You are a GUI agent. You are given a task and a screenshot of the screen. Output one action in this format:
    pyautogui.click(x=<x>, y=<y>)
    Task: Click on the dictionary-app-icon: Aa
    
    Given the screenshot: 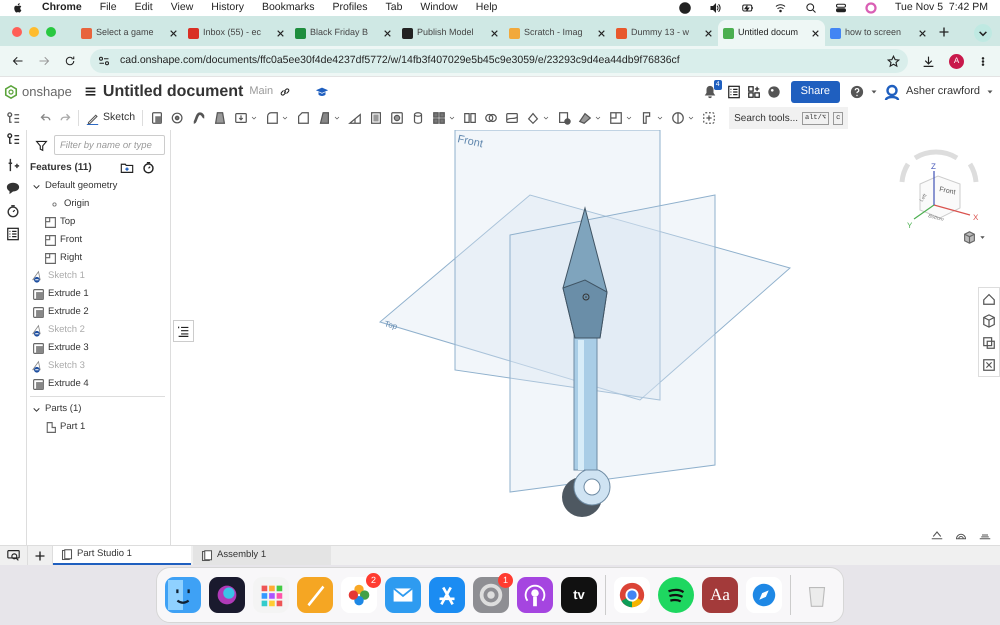 What is the action you would take?
    pyautogui.click(x=720, y=595)
    